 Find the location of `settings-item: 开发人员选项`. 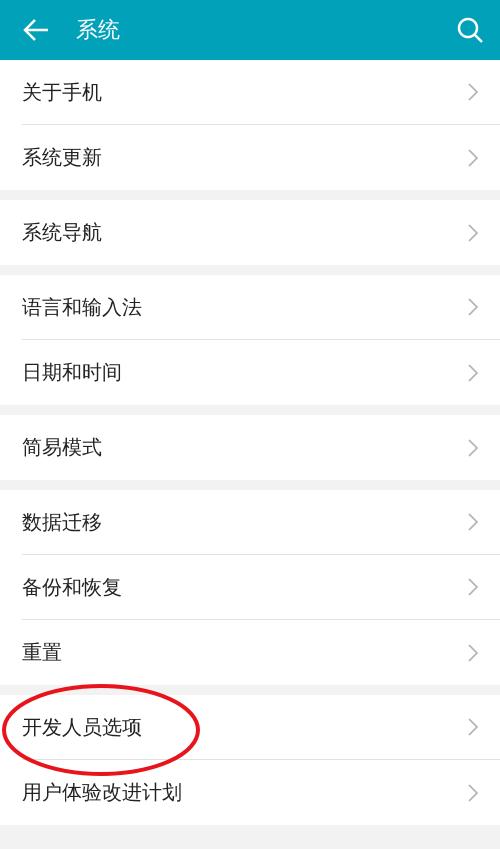

settings-item: 开发人员选项 is located at coordinates (261, 727).